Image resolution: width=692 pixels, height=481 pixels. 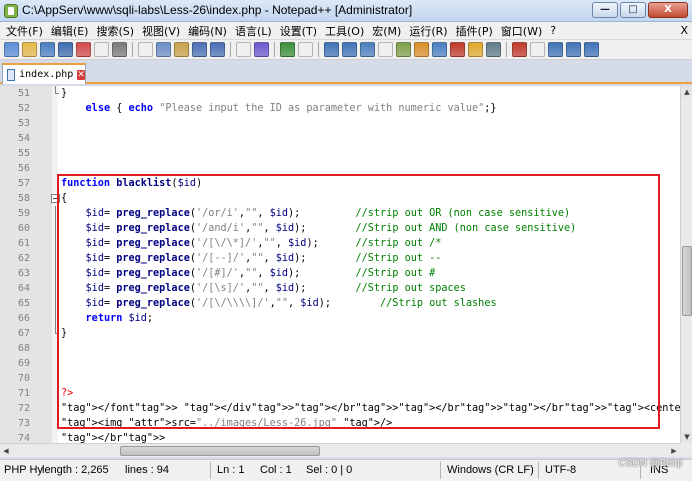 What do you see at coordinates (23, 348) in the screenshot?
I see `line-number: 68` at bounding box center [23, 348].